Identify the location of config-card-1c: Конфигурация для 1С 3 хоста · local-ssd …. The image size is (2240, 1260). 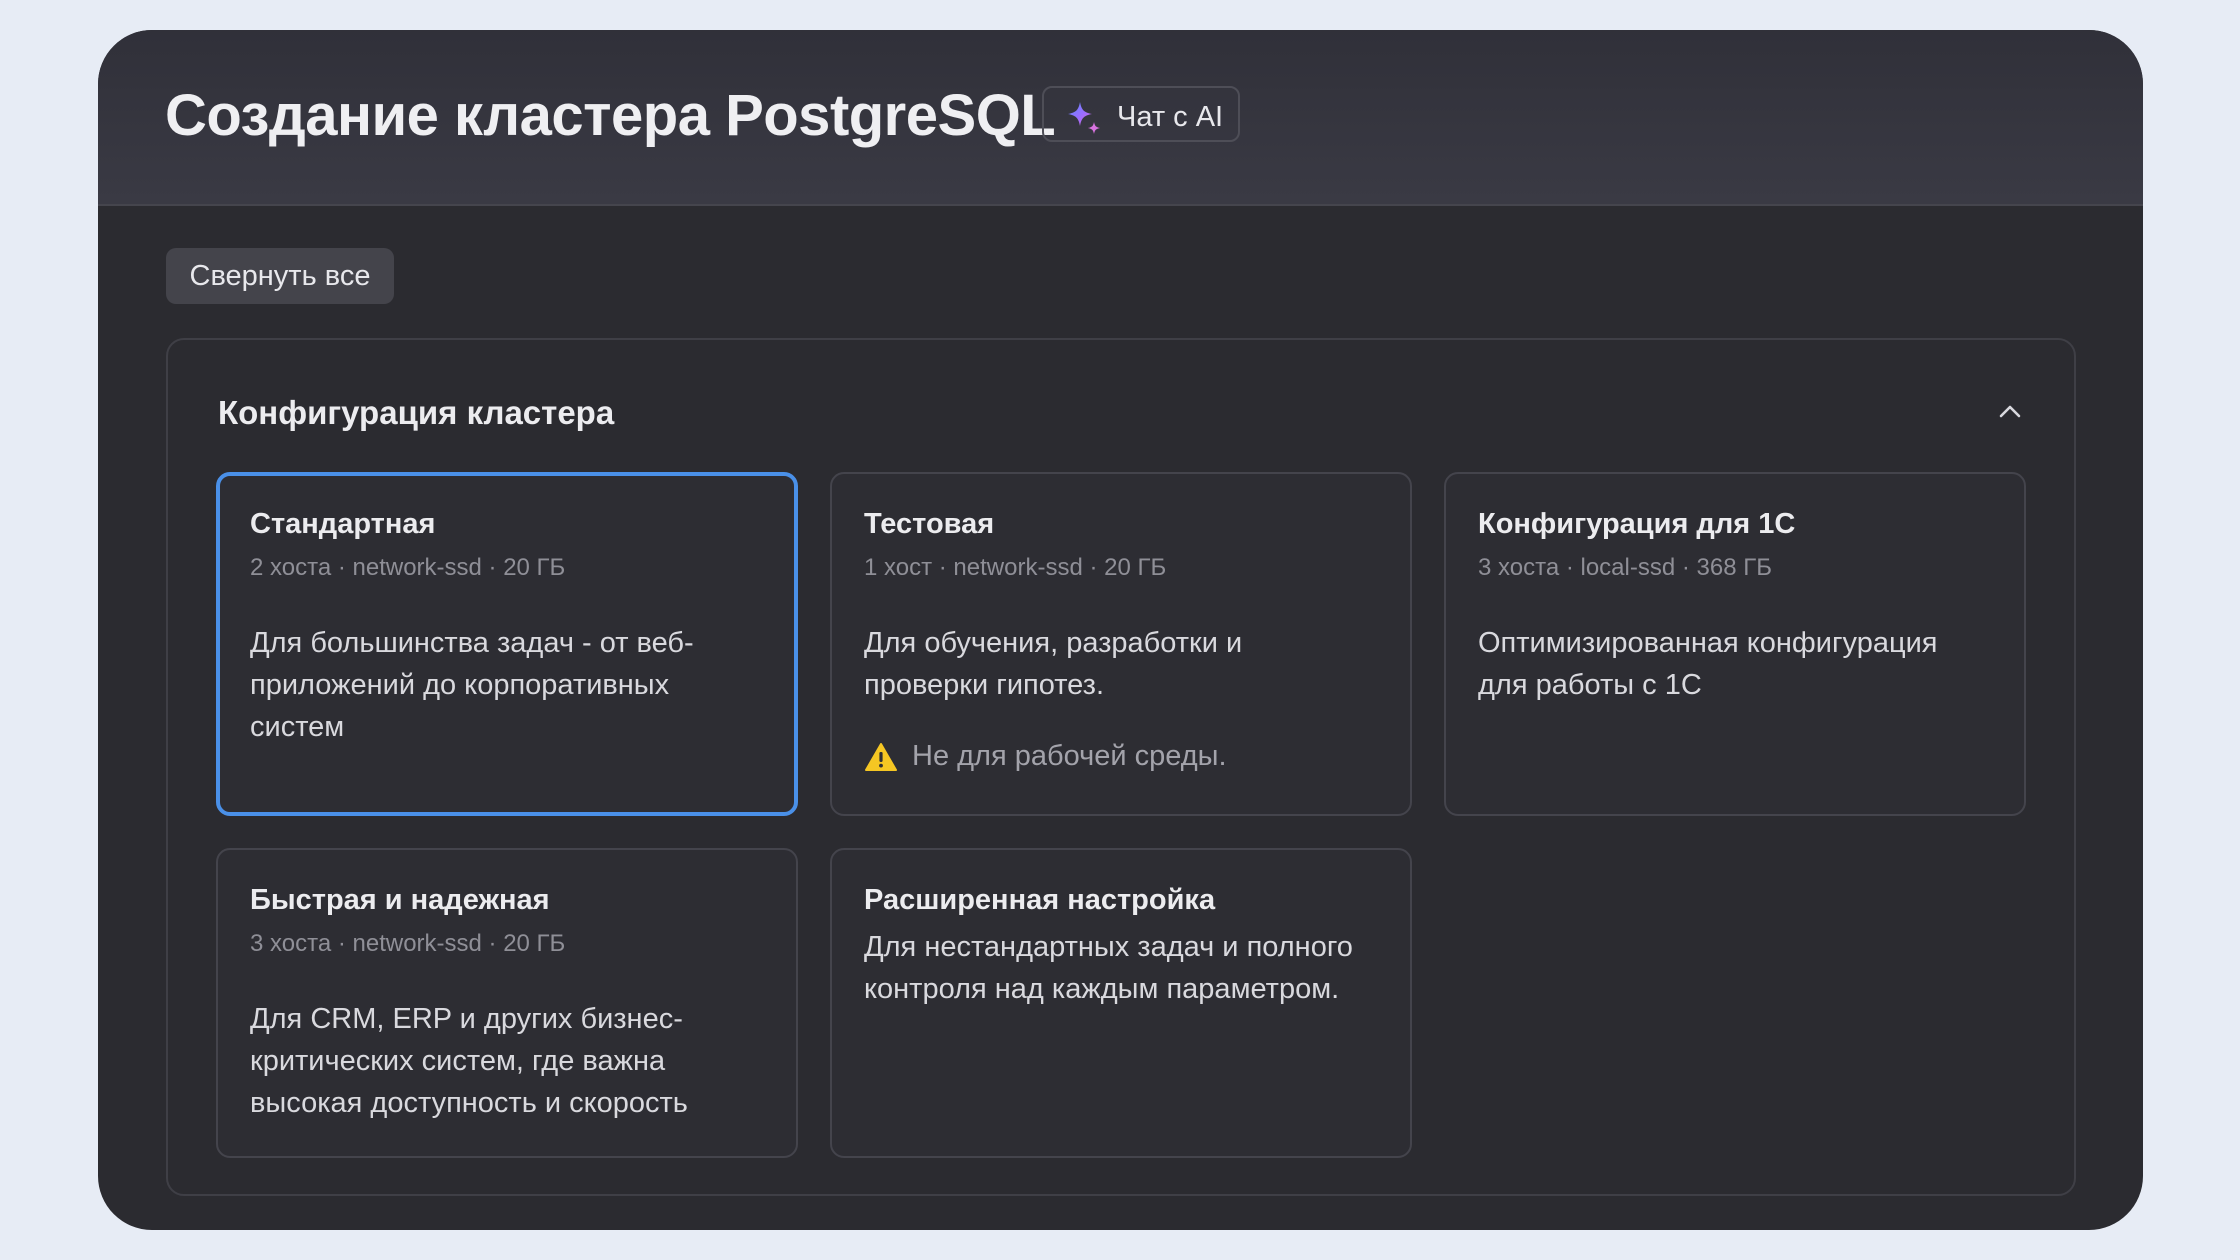
(1735, 644).